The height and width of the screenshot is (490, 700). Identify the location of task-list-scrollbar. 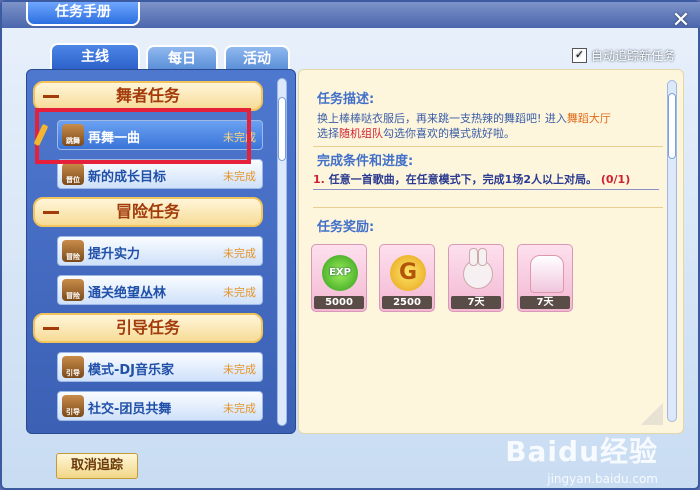
(282, 252).